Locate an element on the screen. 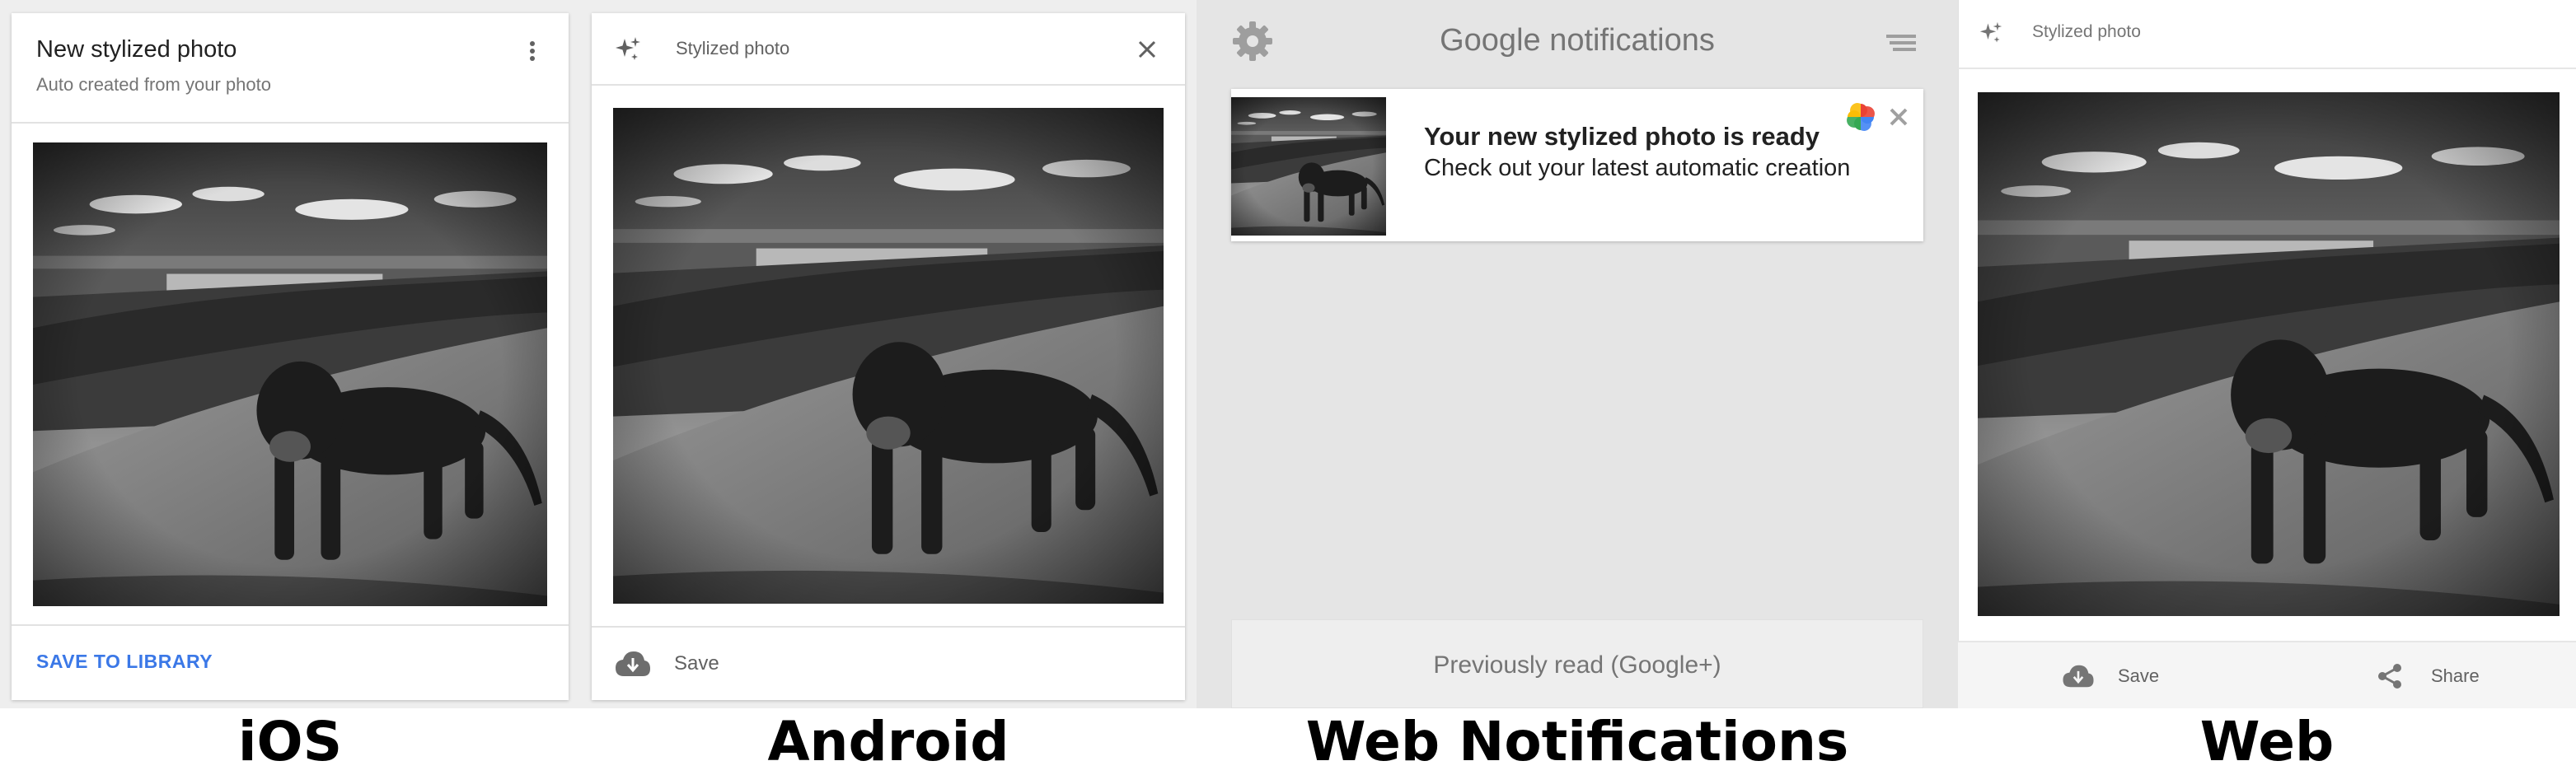  share-button: Share is located at coordinates (2439, 676).